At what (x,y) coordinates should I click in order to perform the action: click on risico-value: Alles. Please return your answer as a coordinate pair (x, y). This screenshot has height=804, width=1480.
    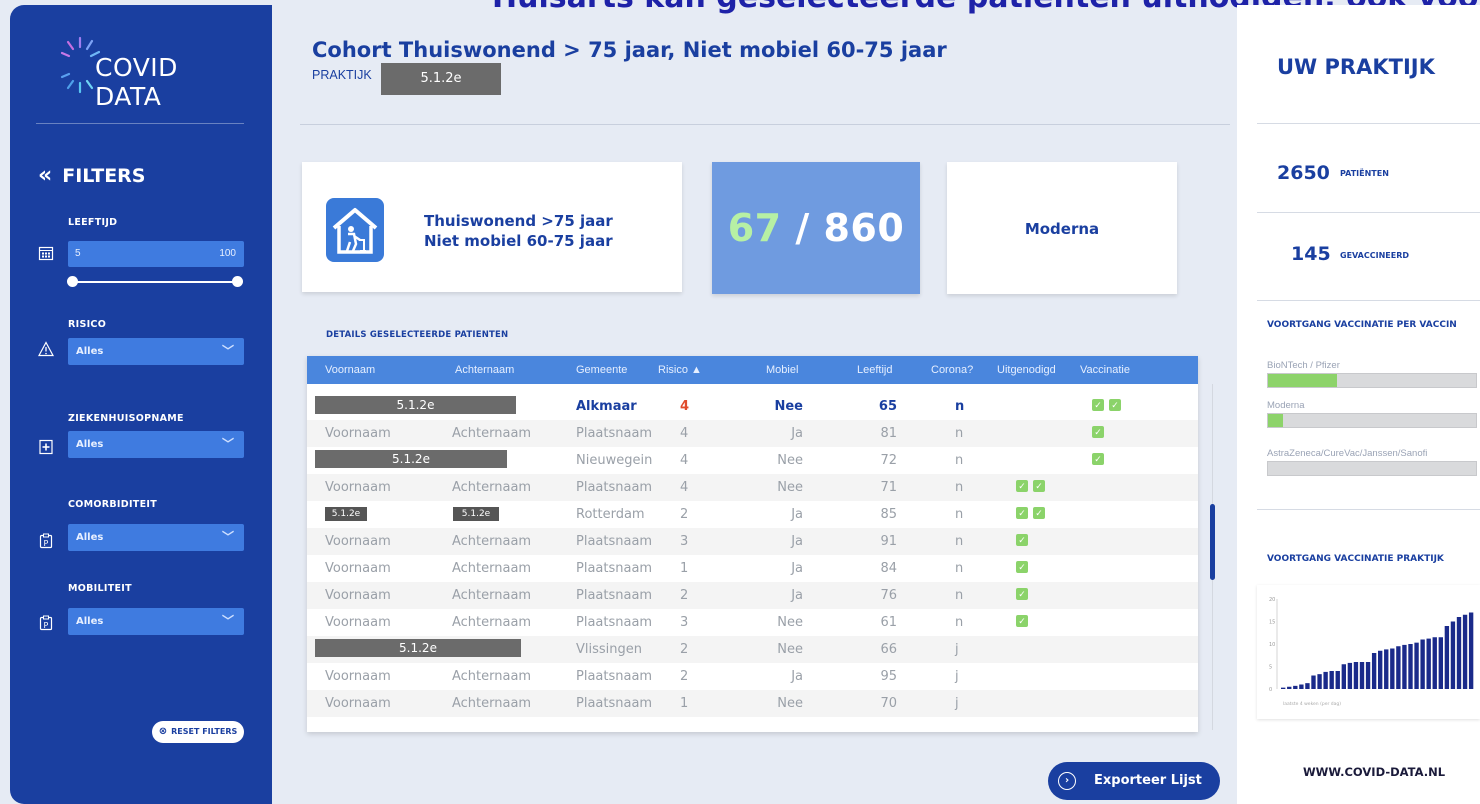
    Looking at the image, I should click on (90, 351).